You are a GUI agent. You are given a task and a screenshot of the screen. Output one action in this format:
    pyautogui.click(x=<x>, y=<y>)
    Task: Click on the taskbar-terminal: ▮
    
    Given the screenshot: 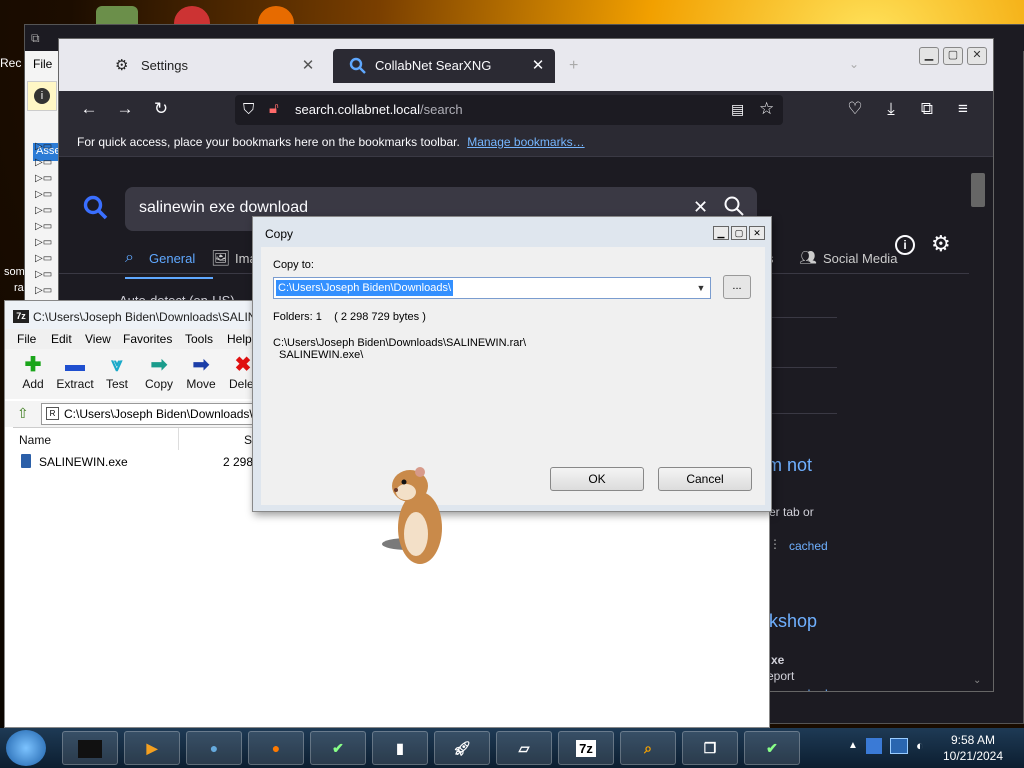 What is the action you would take?
    pyautogui.click(x=400, y=748)
    